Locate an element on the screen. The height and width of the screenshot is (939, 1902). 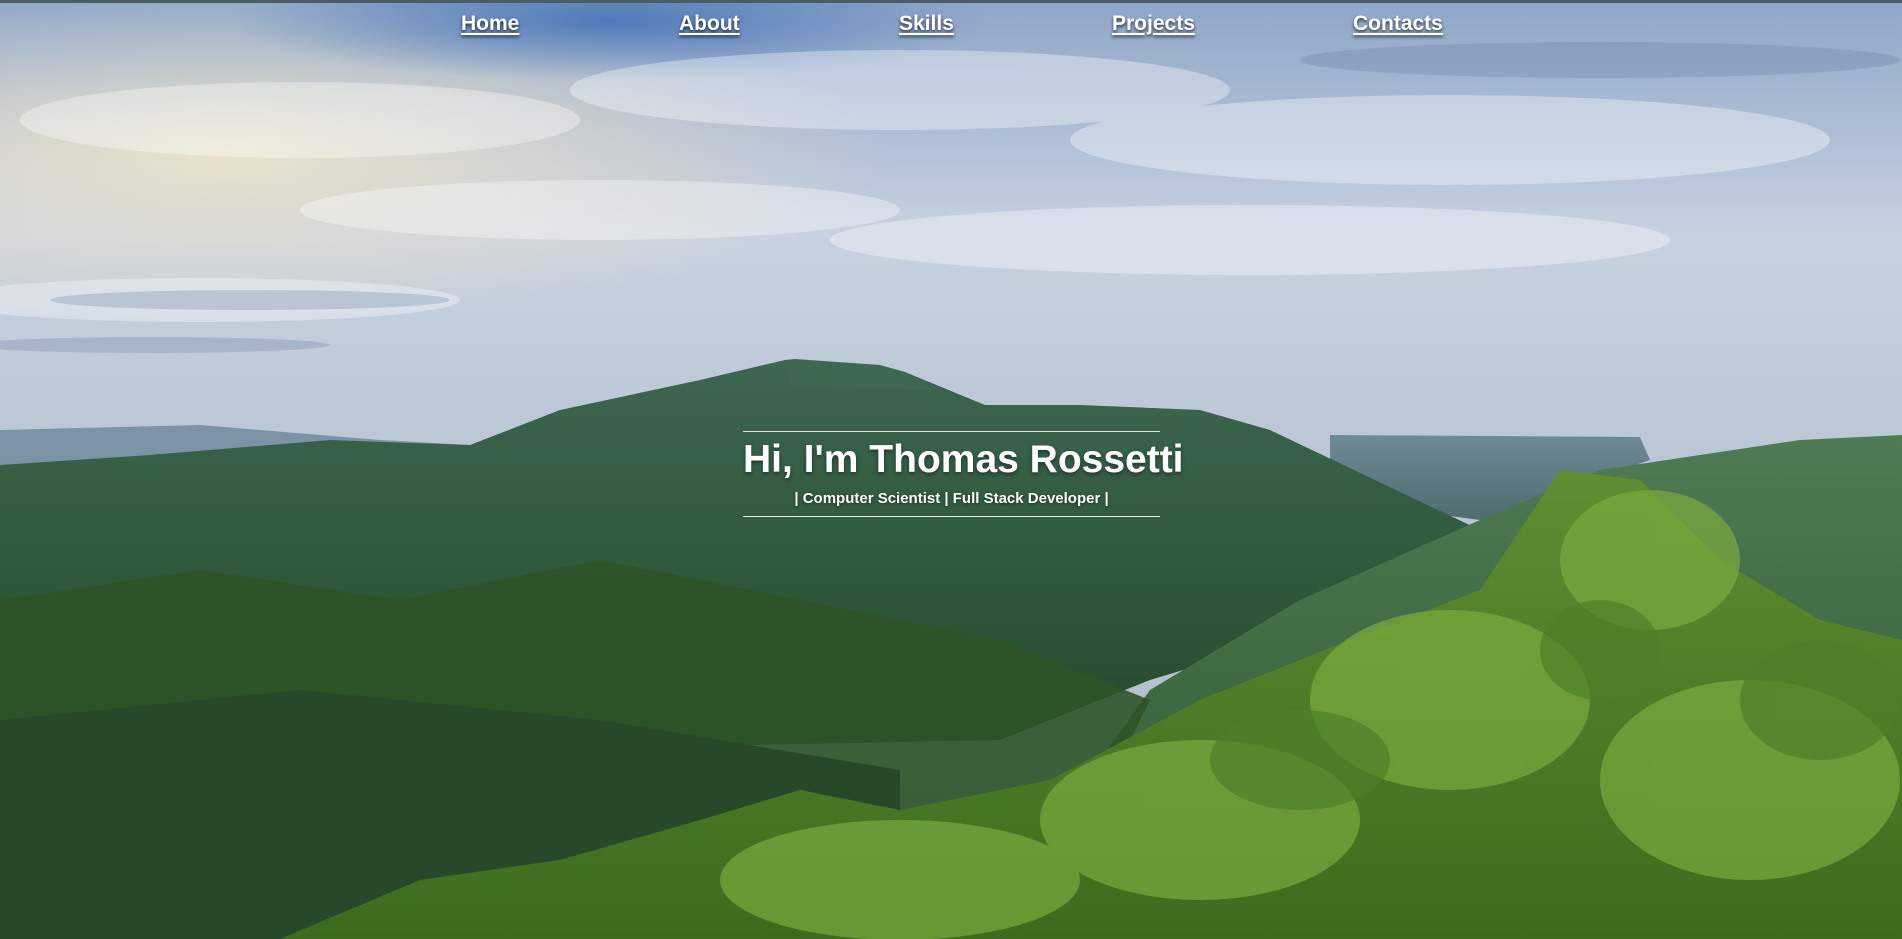
hero-top-divider is located at coordinates (951, 431).